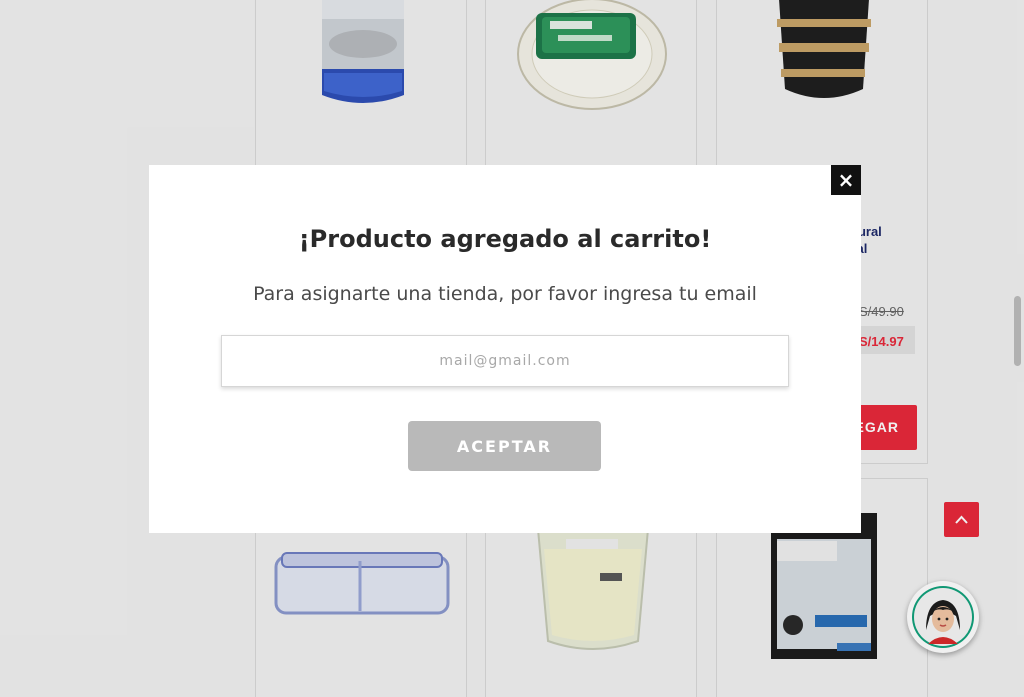  Describe the element at coordinates (505, 361) in the screenshot. I see `email-input` at that location.